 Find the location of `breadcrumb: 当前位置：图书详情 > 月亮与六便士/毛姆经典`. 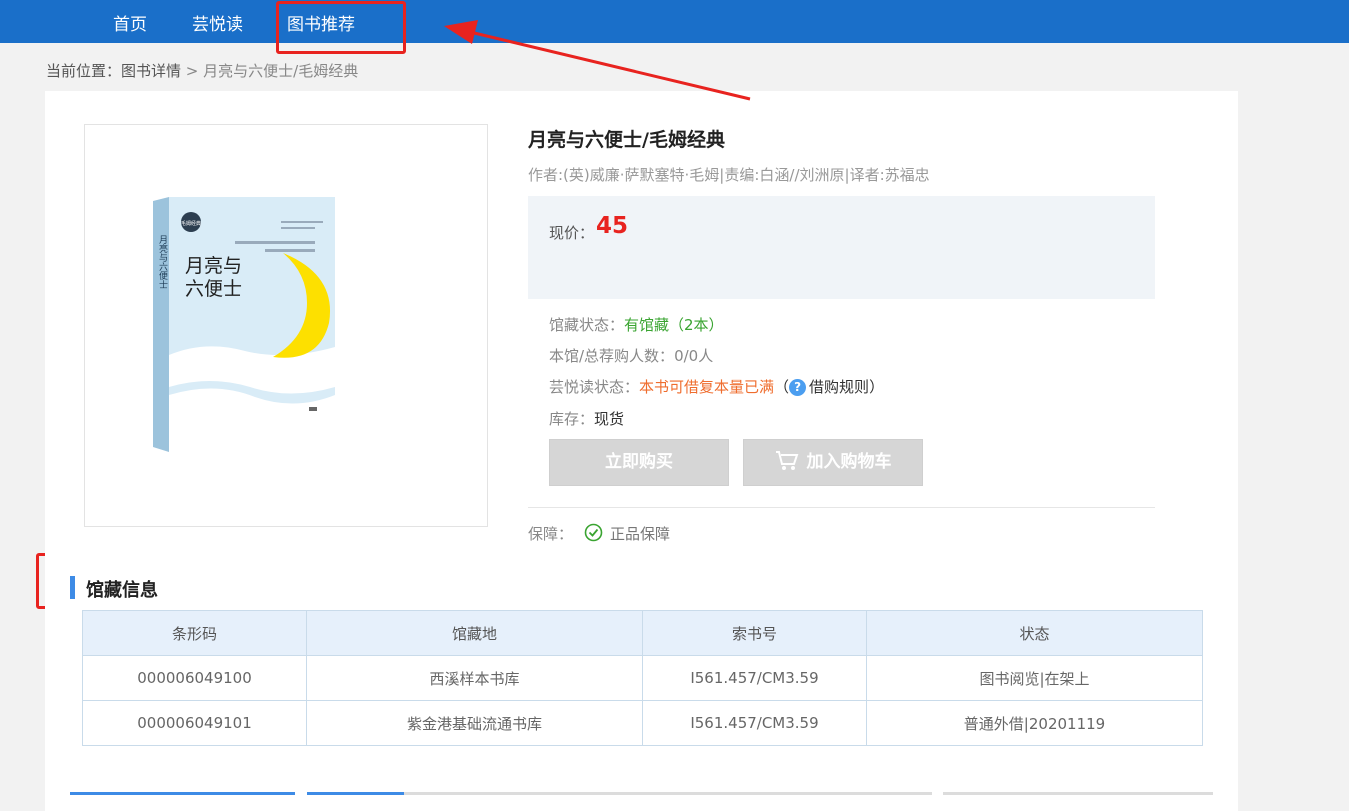

breadcrumb: 当前位置：图书详情 > 月亮与六便士/毛姆经典 is located at coordinates (202, 70).